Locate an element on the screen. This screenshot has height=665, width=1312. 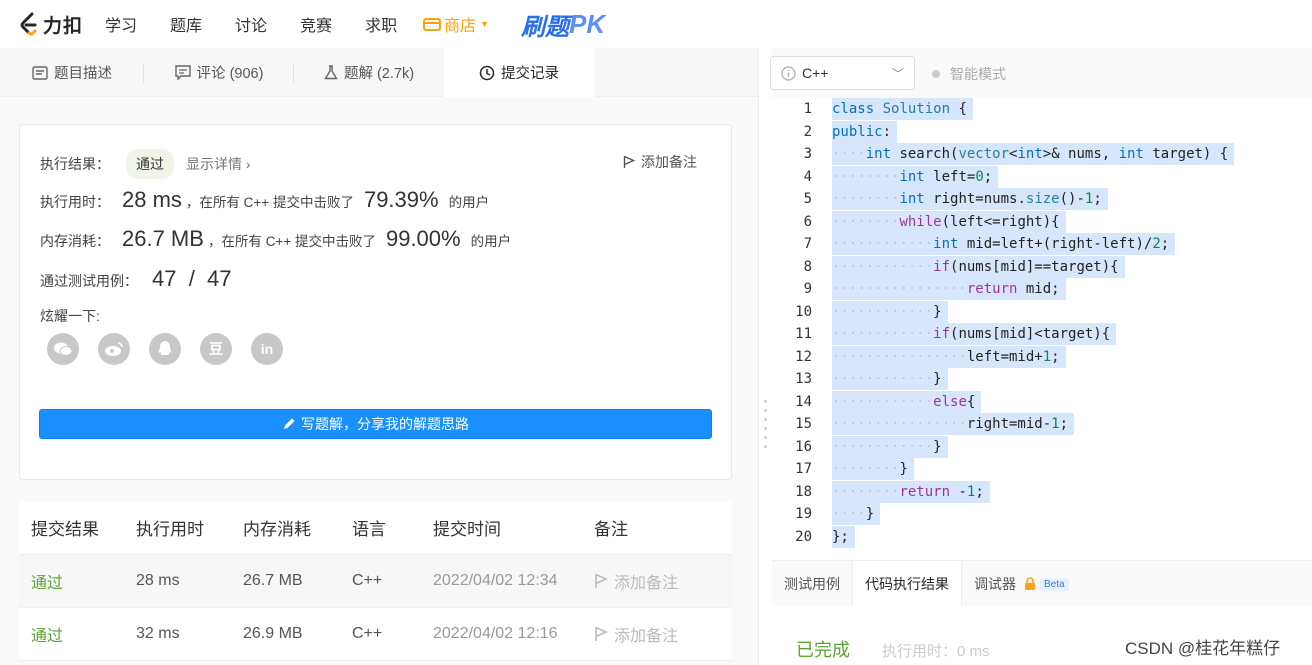
code-line: ········while(left<=right){ is located at coordinates (949, 221).